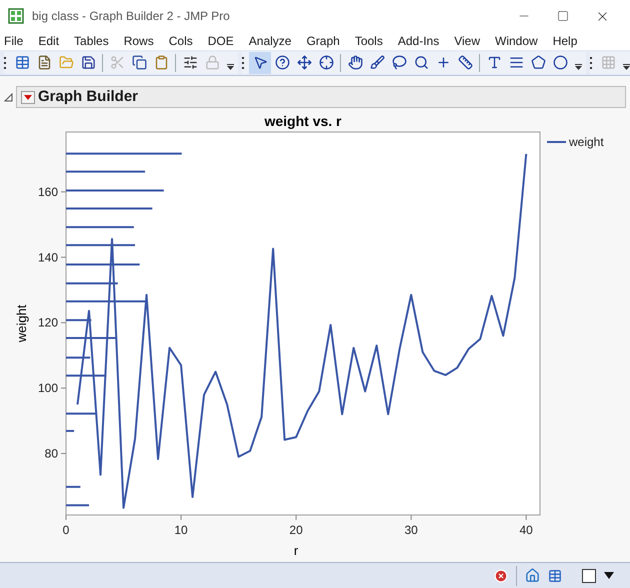 This screenshot has height=588, width=630. What do you see at coordinates (516, 62) in the screenshot?
I see `lines-icon` at bounding box center [516, 62].